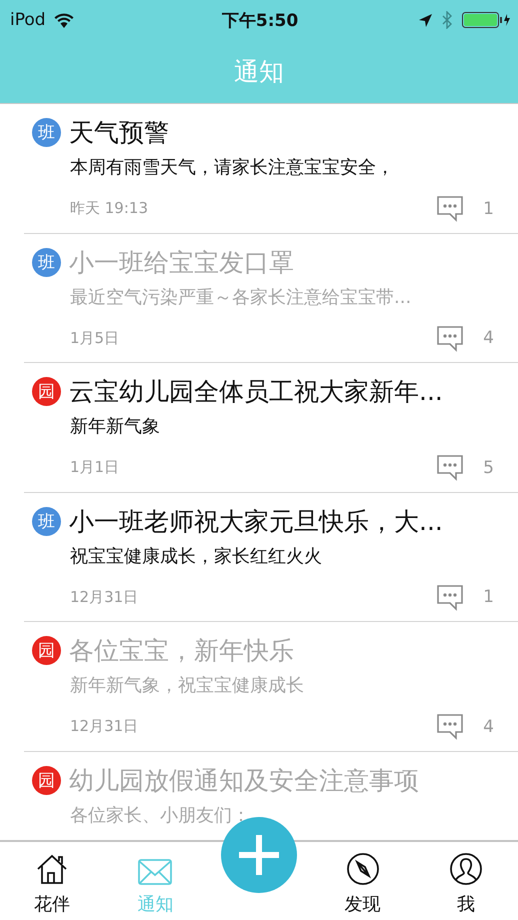  I want to click on carrier-label: iPod, so click(28, 20).